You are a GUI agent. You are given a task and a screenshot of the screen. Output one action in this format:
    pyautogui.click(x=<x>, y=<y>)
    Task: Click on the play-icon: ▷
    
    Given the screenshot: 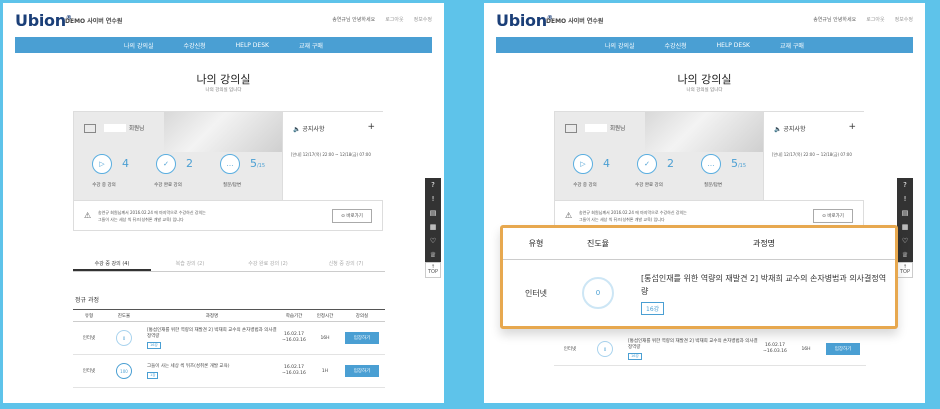 What is the action you would take?
    pyautogui.click(x=102, y=164)
    